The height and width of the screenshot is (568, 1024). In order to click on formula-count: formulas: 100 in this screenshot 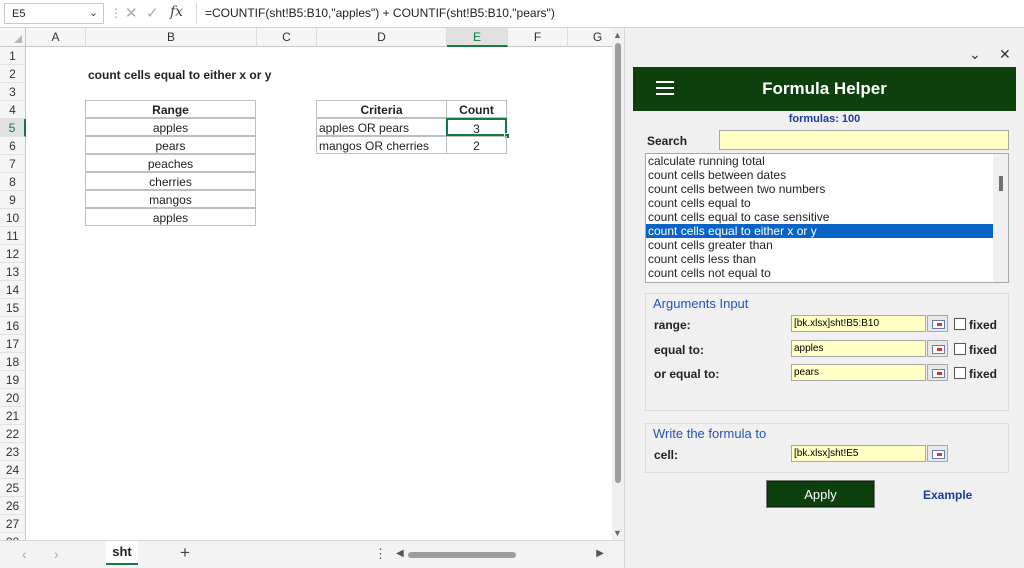, I will do `click(824, 119)`.